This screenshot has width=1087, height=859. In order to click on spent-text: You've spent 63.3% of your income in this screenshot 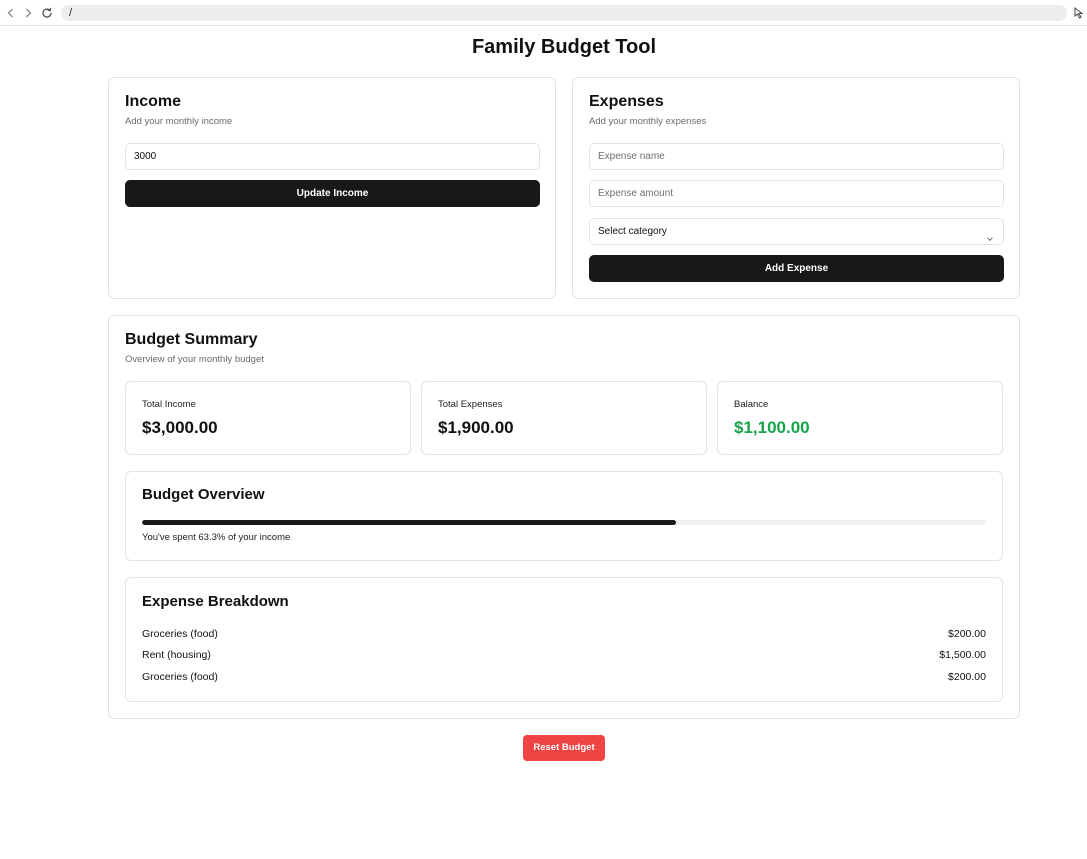, I will do `click(216, 537)`.